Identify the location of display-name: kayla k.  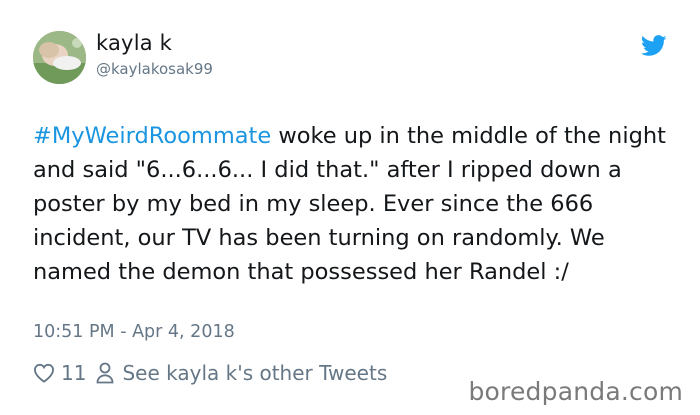
(134, 43).